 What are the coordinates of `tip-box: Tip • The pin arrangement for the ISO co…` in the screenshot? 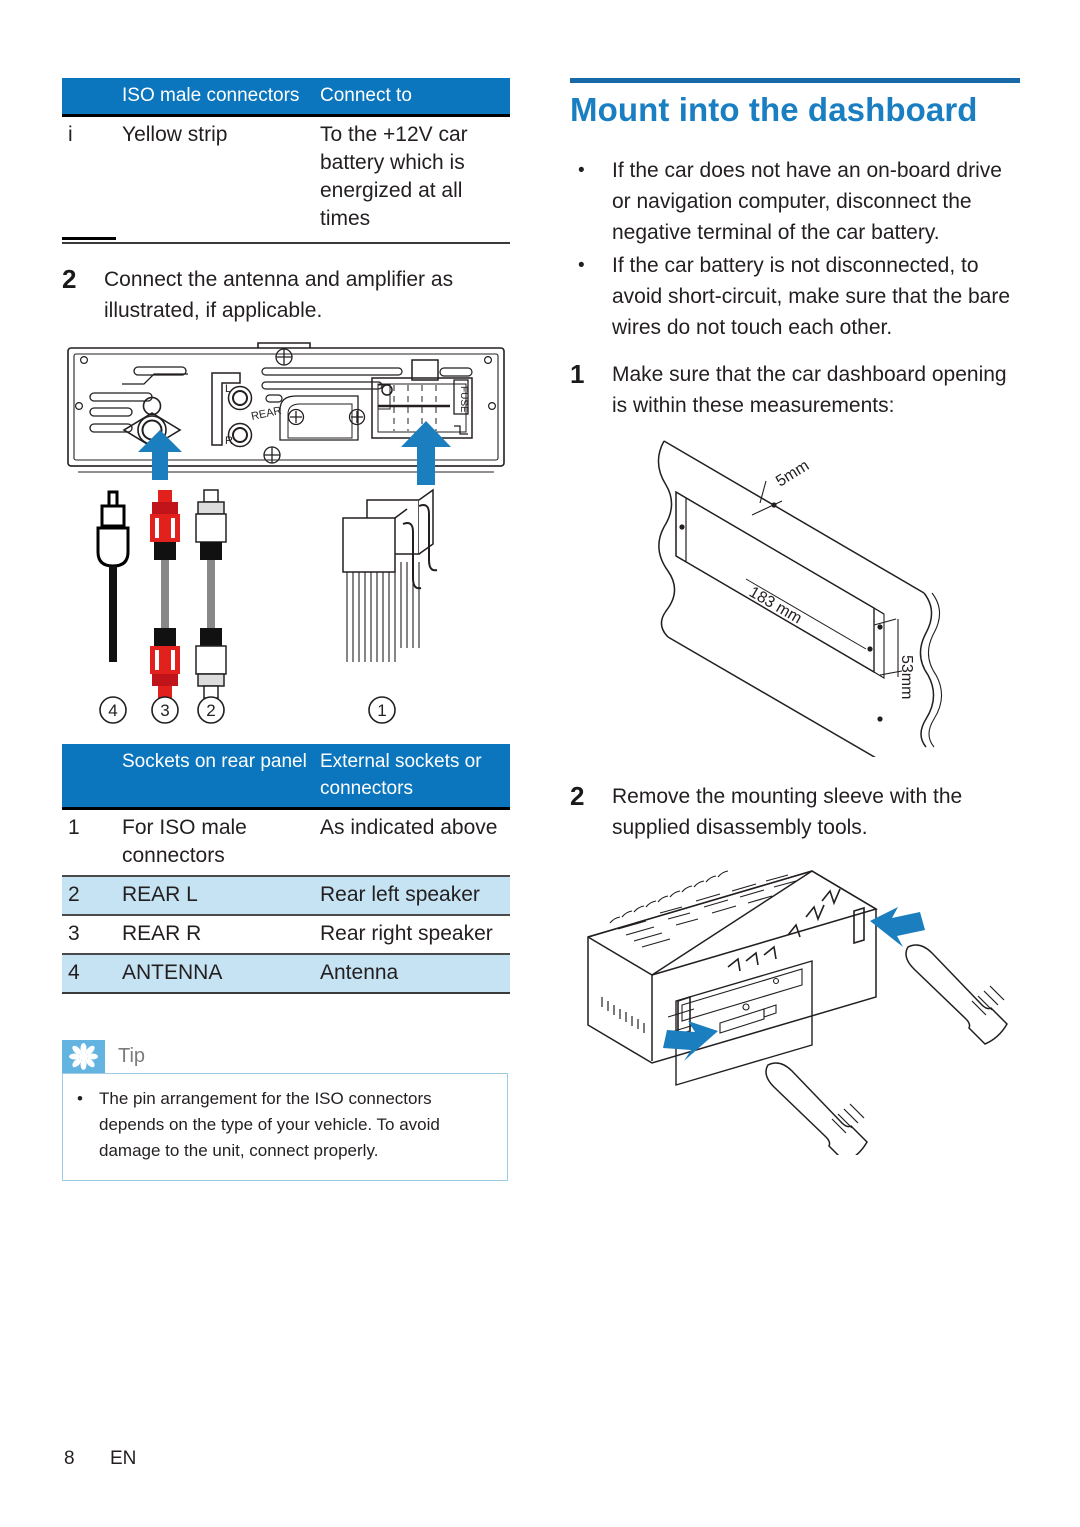 It's located at (285, 1110).